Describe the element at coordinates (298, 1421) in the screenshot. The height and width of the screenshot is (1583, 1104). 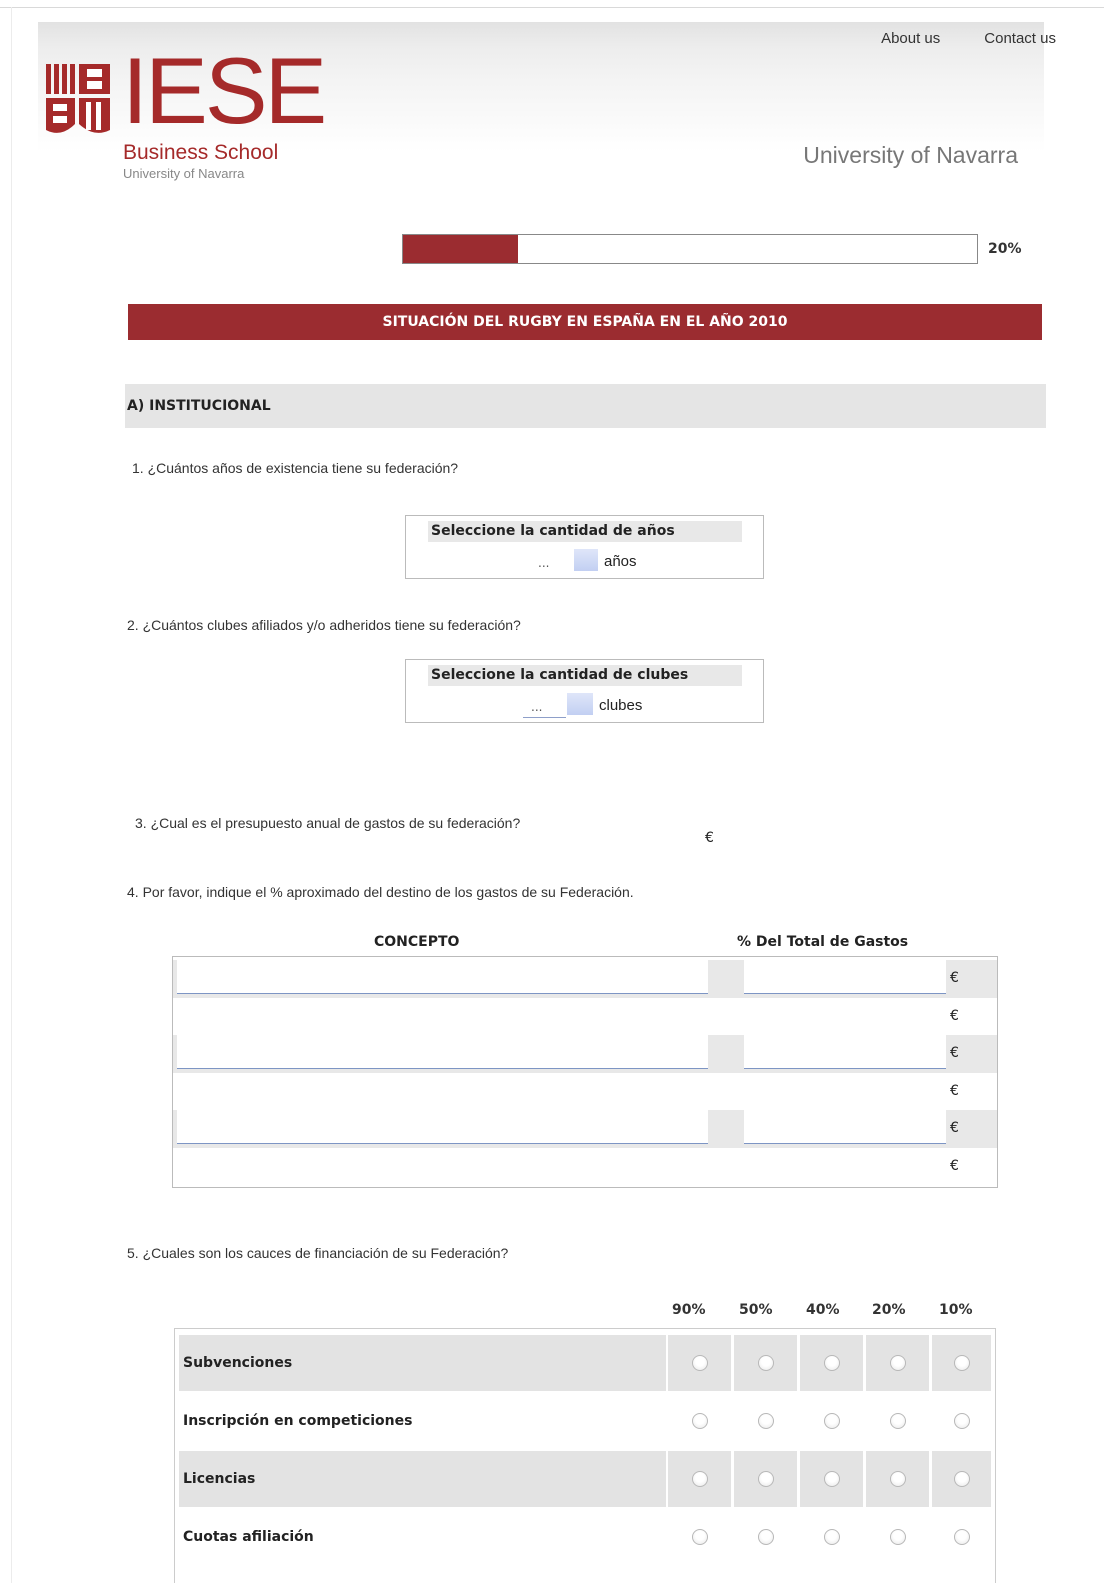
I see `financing-row-label: Inscripción en competiciones` at that location.